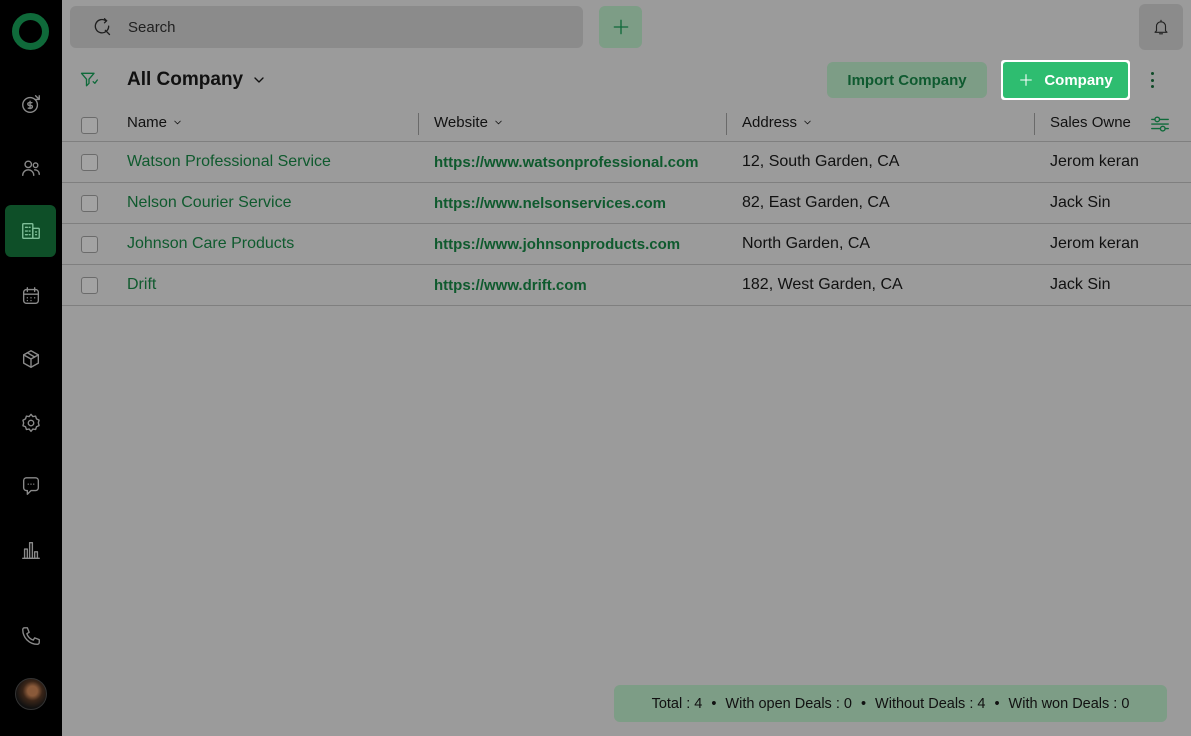 The image size is (1191, 736). I want to click on summary-total: Total : 4, so click(677, 703).